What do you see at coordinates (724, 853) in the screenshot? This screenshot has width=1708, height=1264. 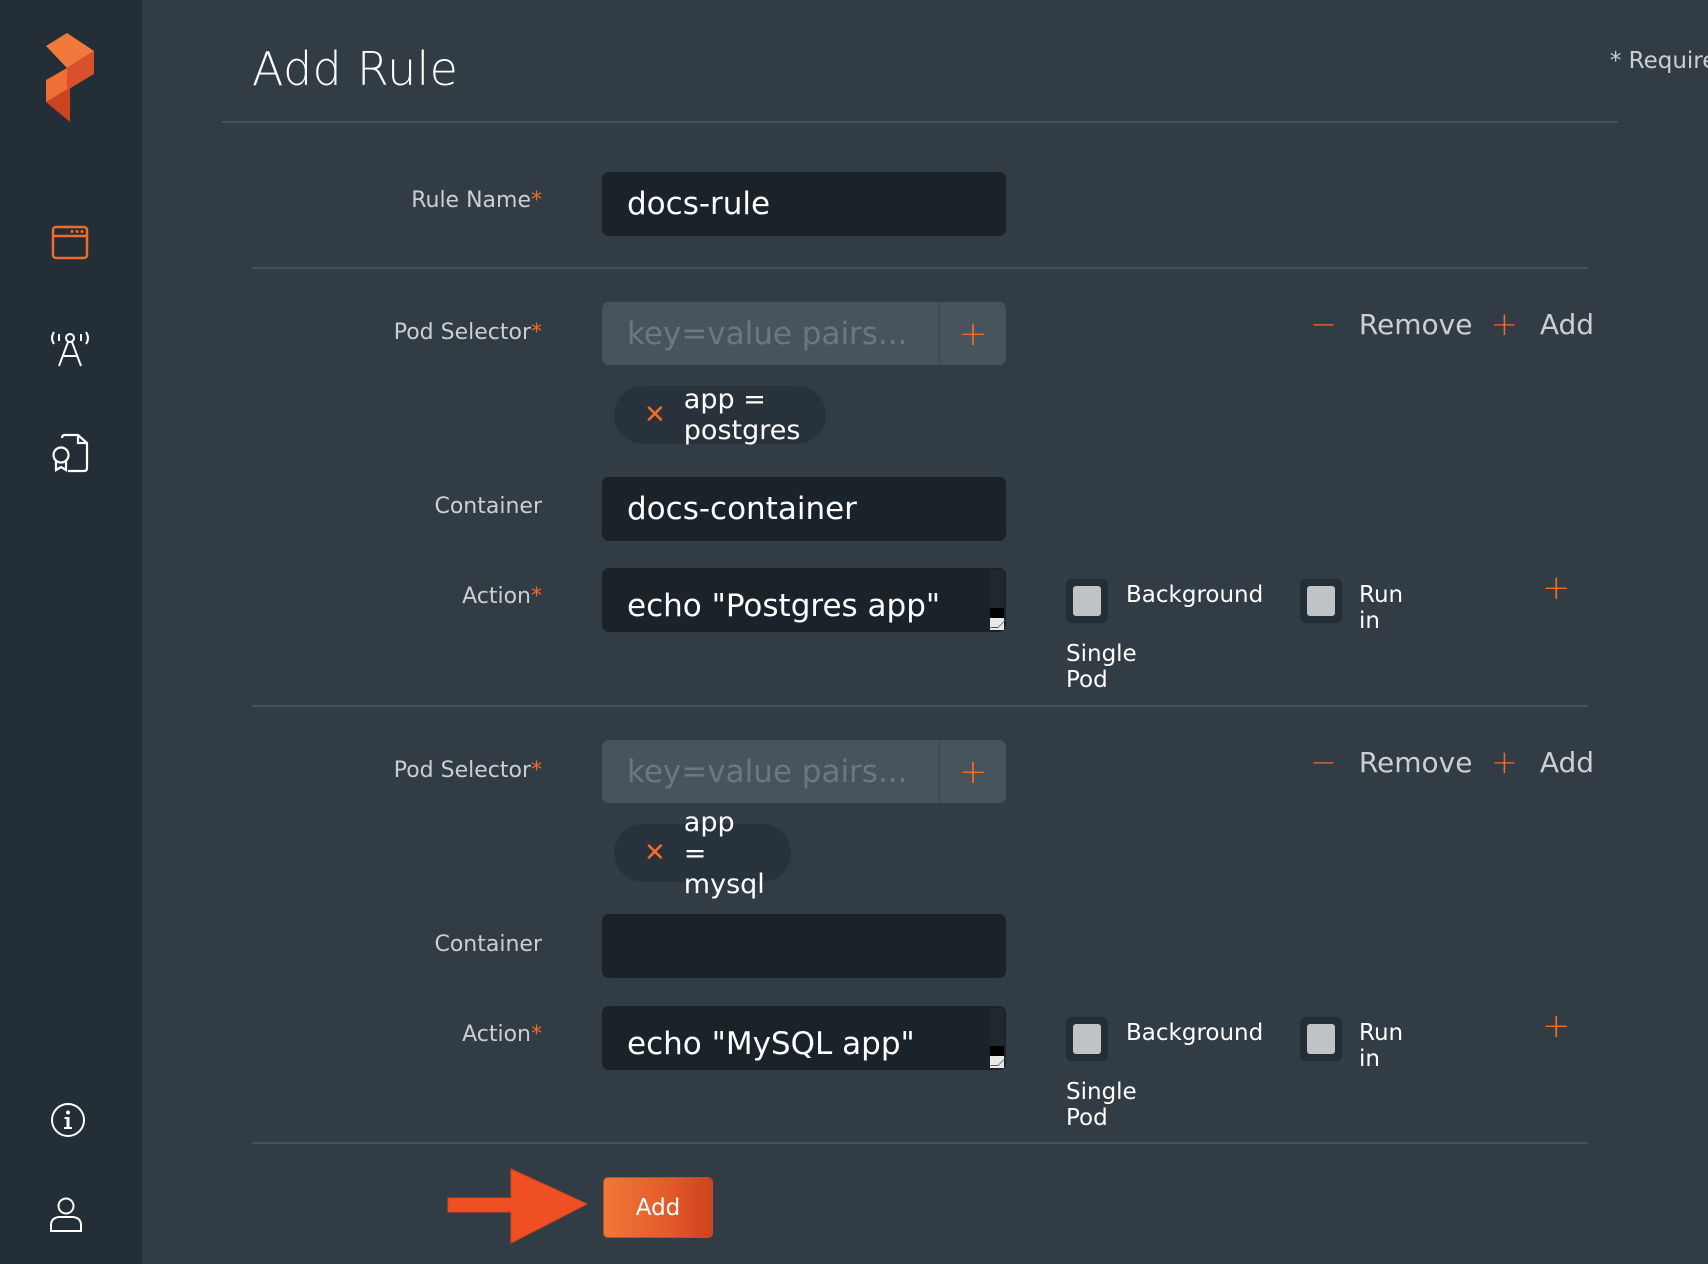 I see `tag-text: app = mysql` at bounding box center [724, 853].